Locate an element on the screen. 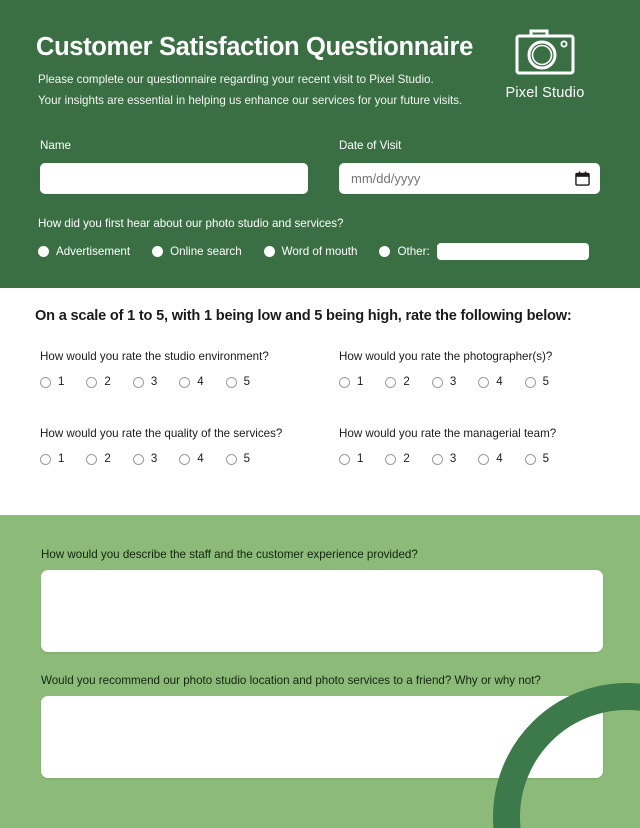  date-of-visit-field is located at coordinates (469, 178).